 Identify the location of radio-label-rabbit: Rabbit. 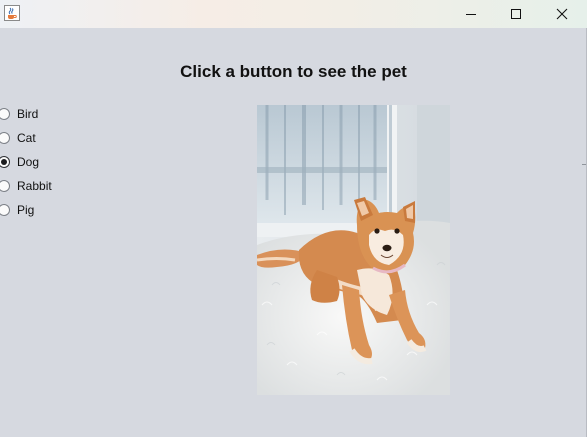
(34, 186).